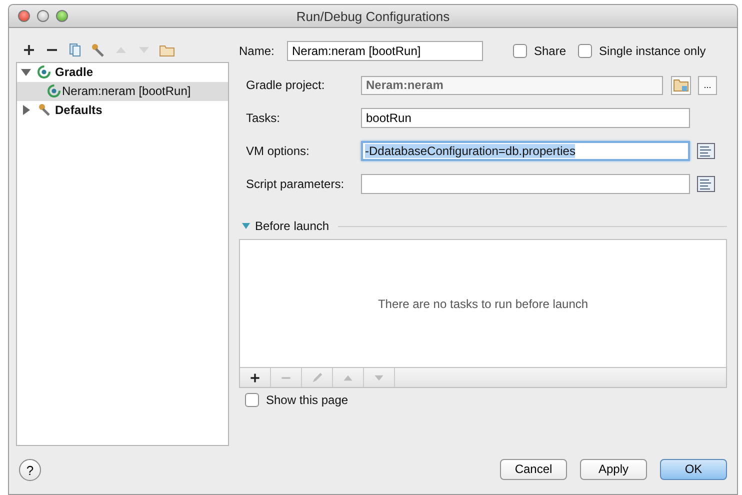  I want to click on tree-label: Gradle, so click(74, 72).